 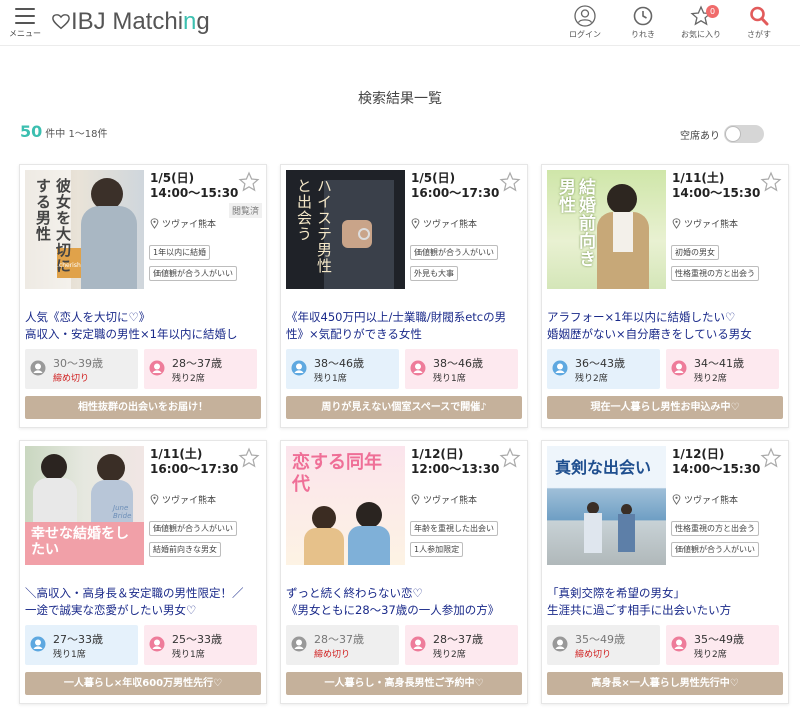 I want to click on vacancy-toggle, so click(x=744, y=134).